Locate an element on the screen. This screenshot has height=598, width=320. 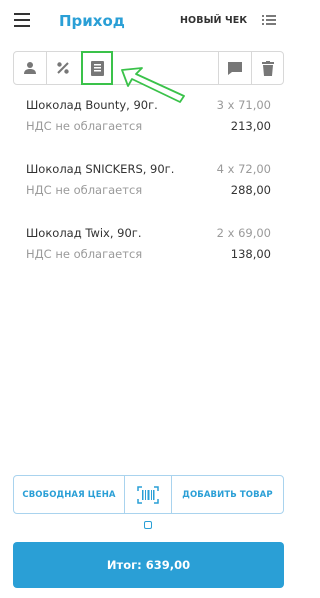
trash-icon is located at coordinates (268, 68).